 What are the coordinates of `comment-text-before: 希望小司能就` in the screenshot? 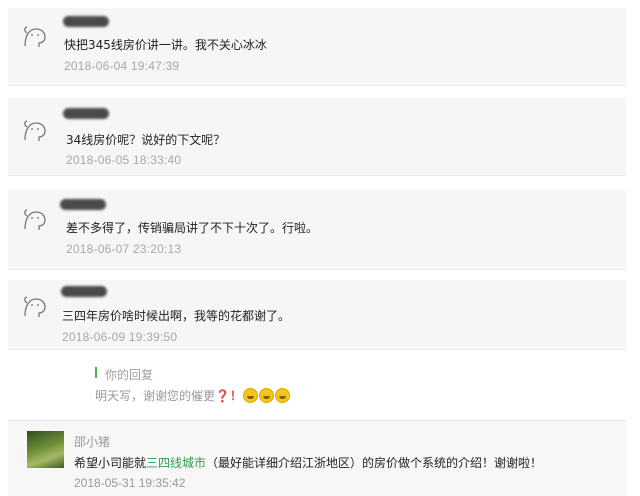 It's located at (110, 463).